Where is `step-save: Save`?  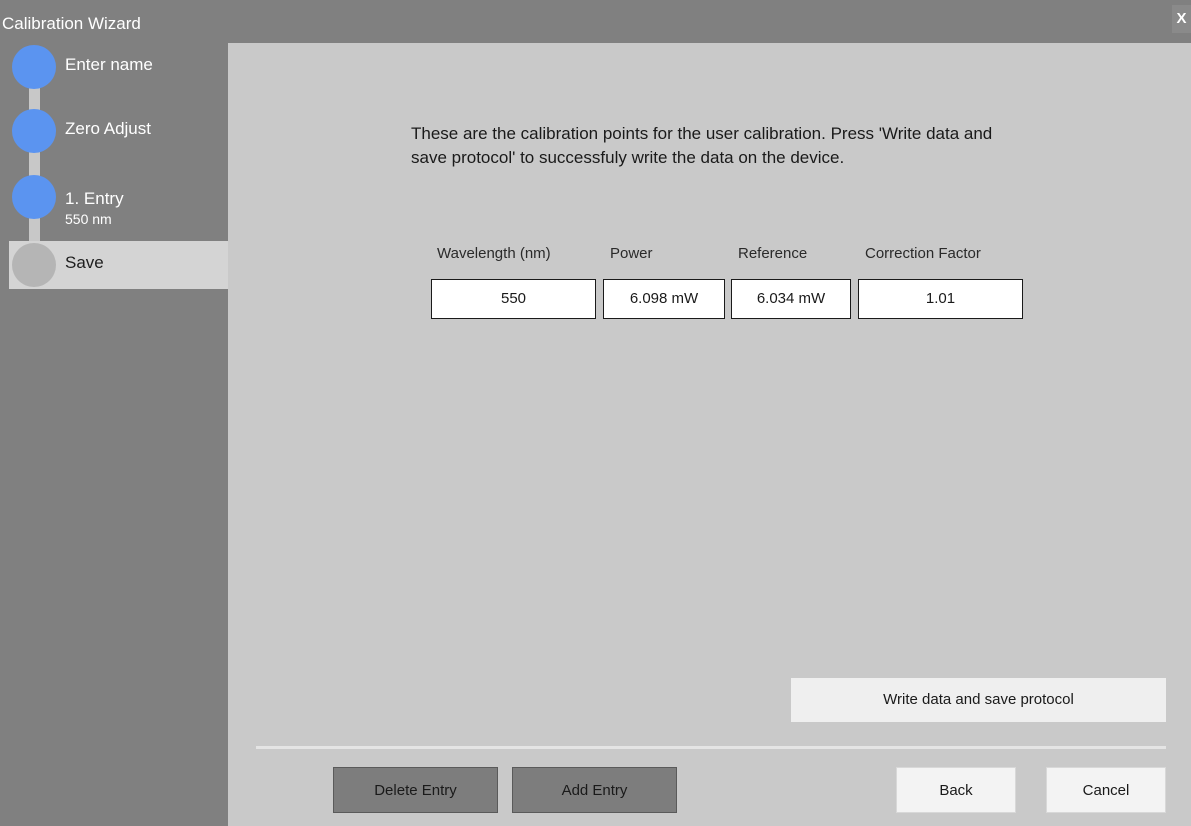 step-save: Save is located at coordinates (118, 265).